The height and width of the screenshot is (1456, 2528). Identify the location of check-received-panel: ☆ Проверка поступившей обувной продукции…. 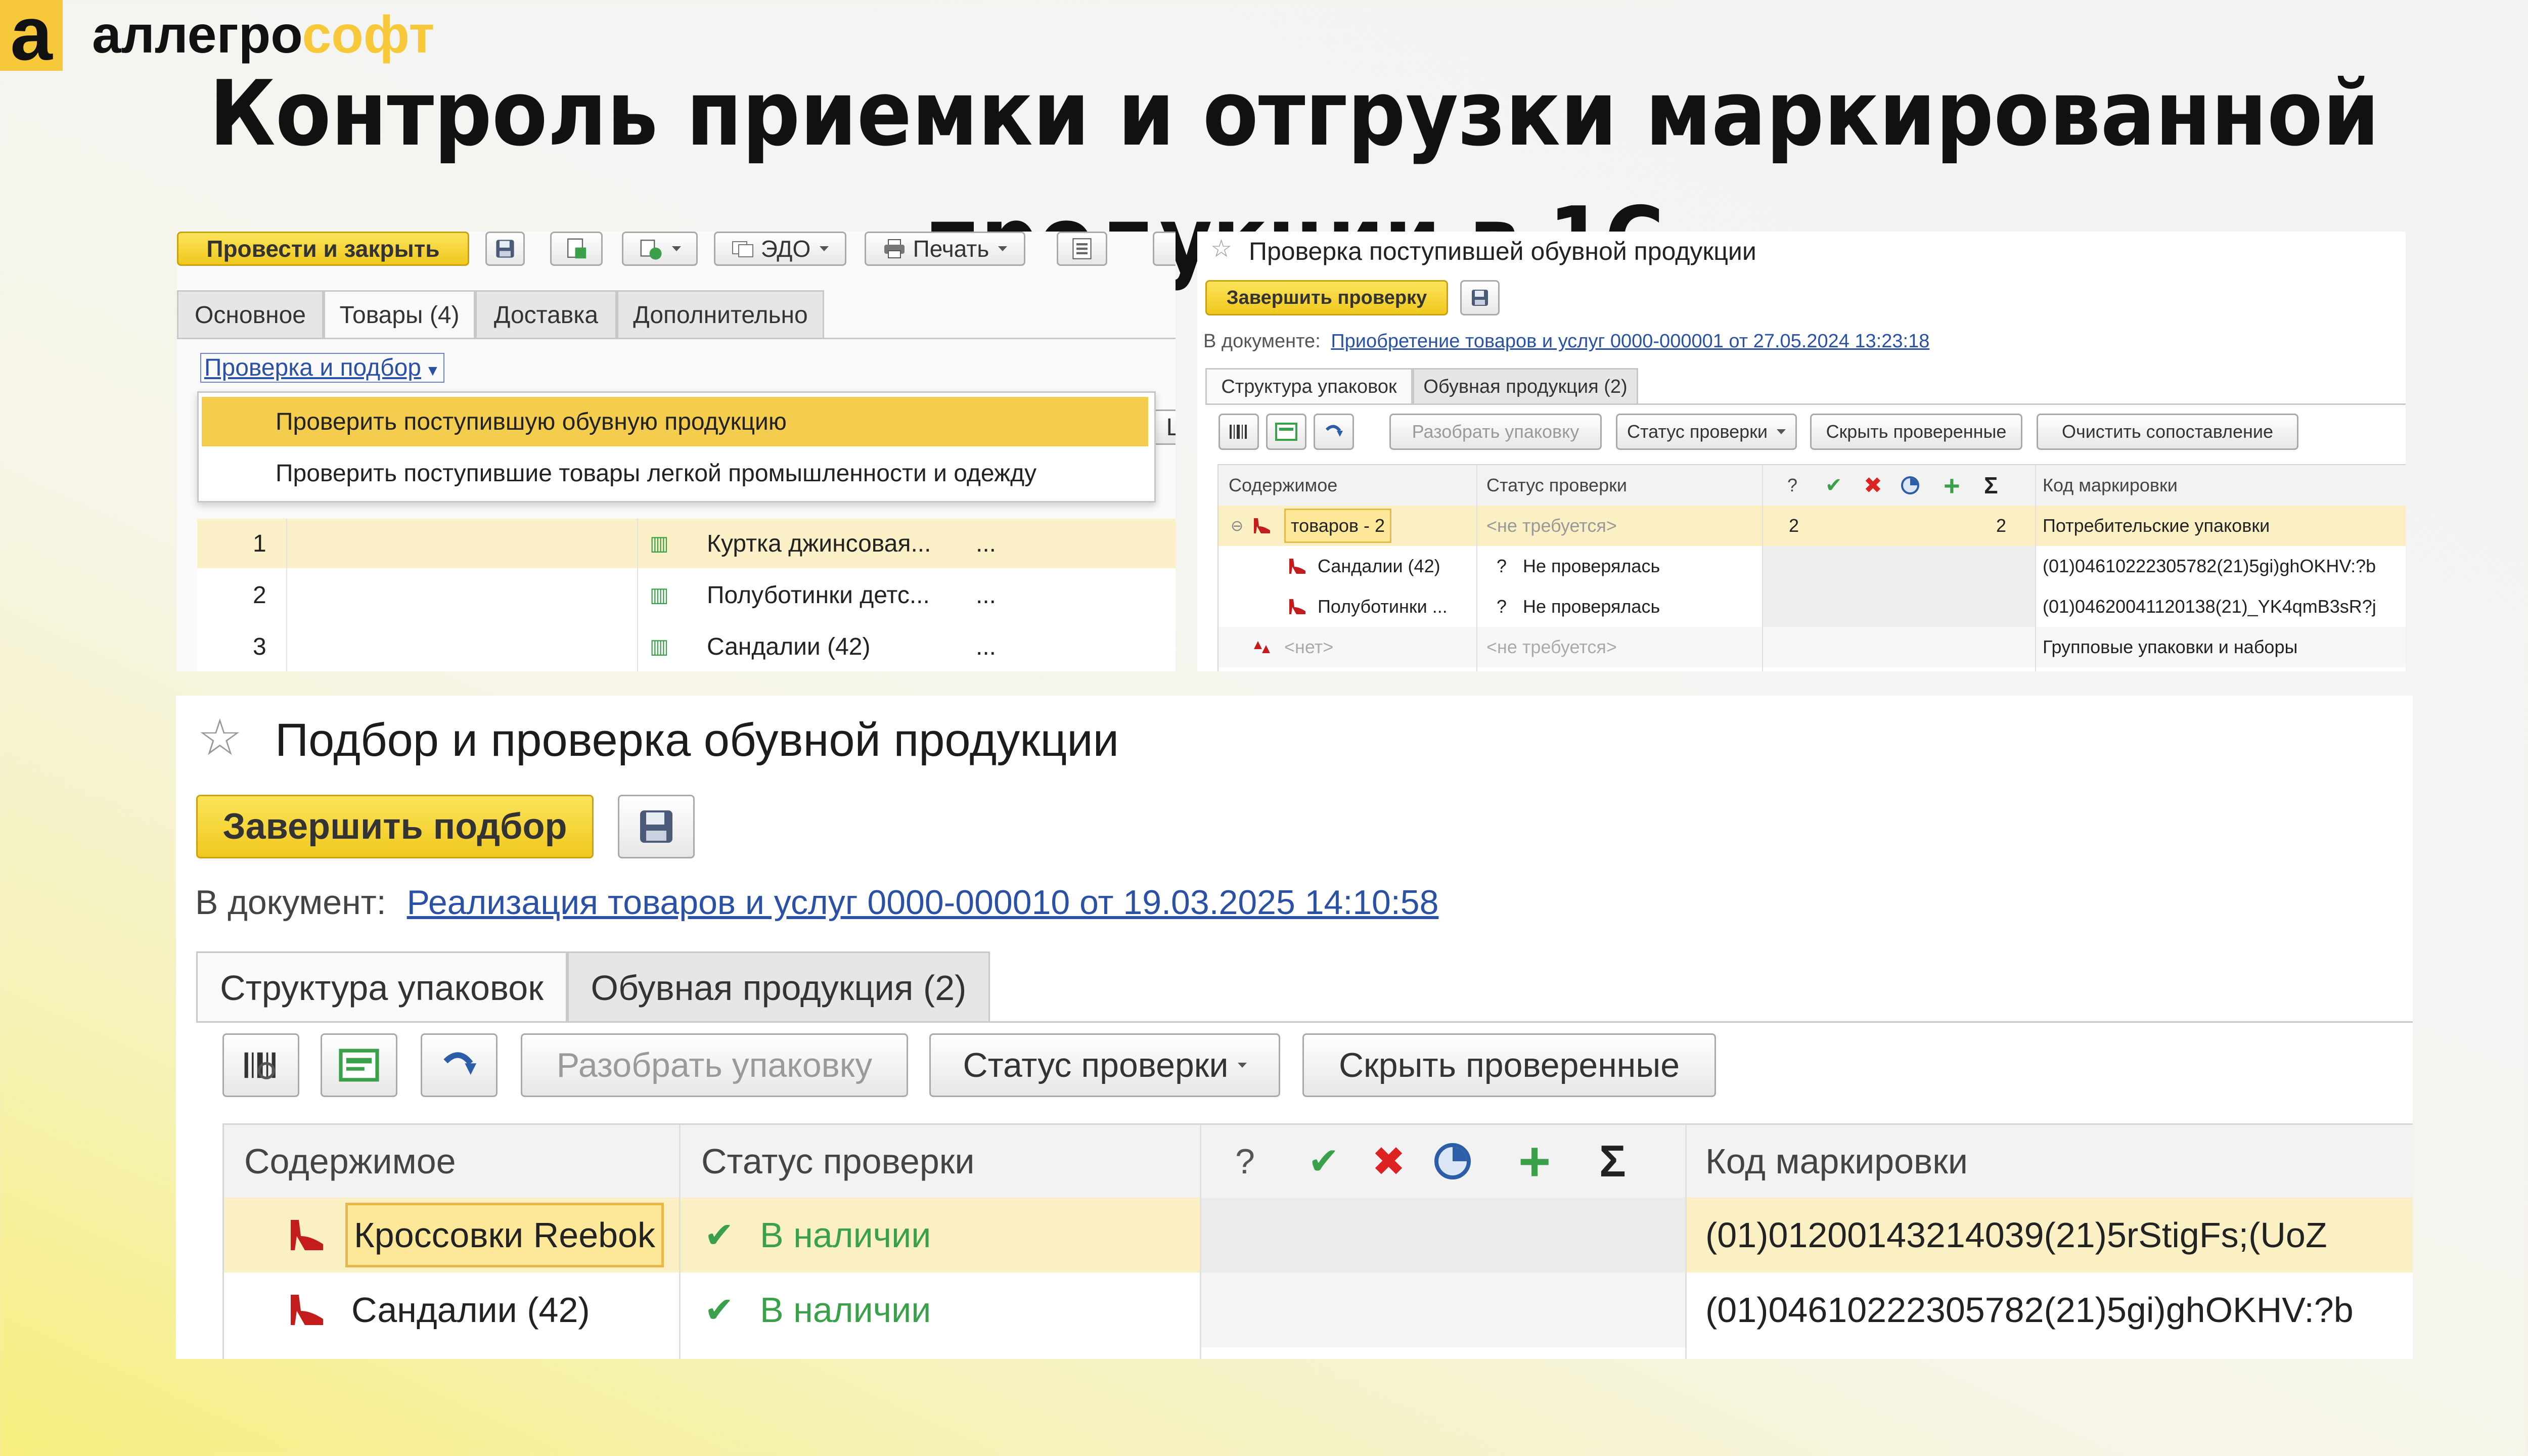
(1802, 451).